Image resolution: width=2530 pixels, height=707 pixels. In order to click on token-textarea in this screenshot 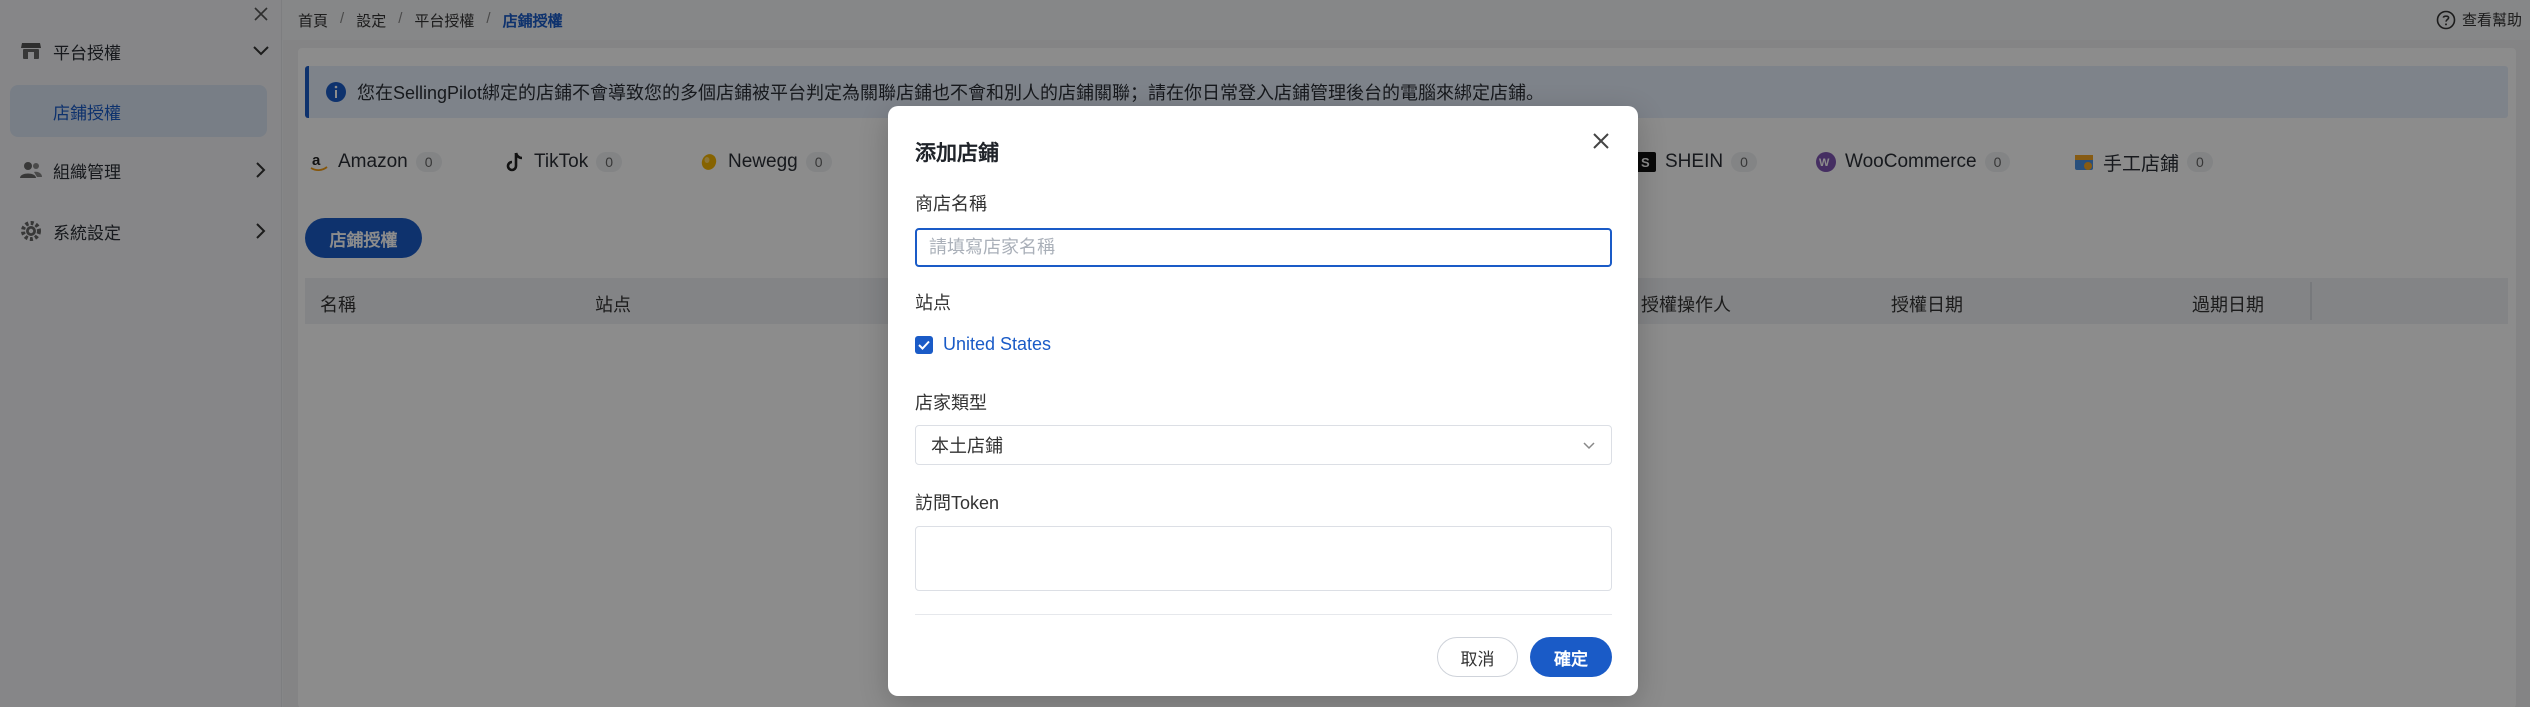, I will do `click(1263, 558)`.